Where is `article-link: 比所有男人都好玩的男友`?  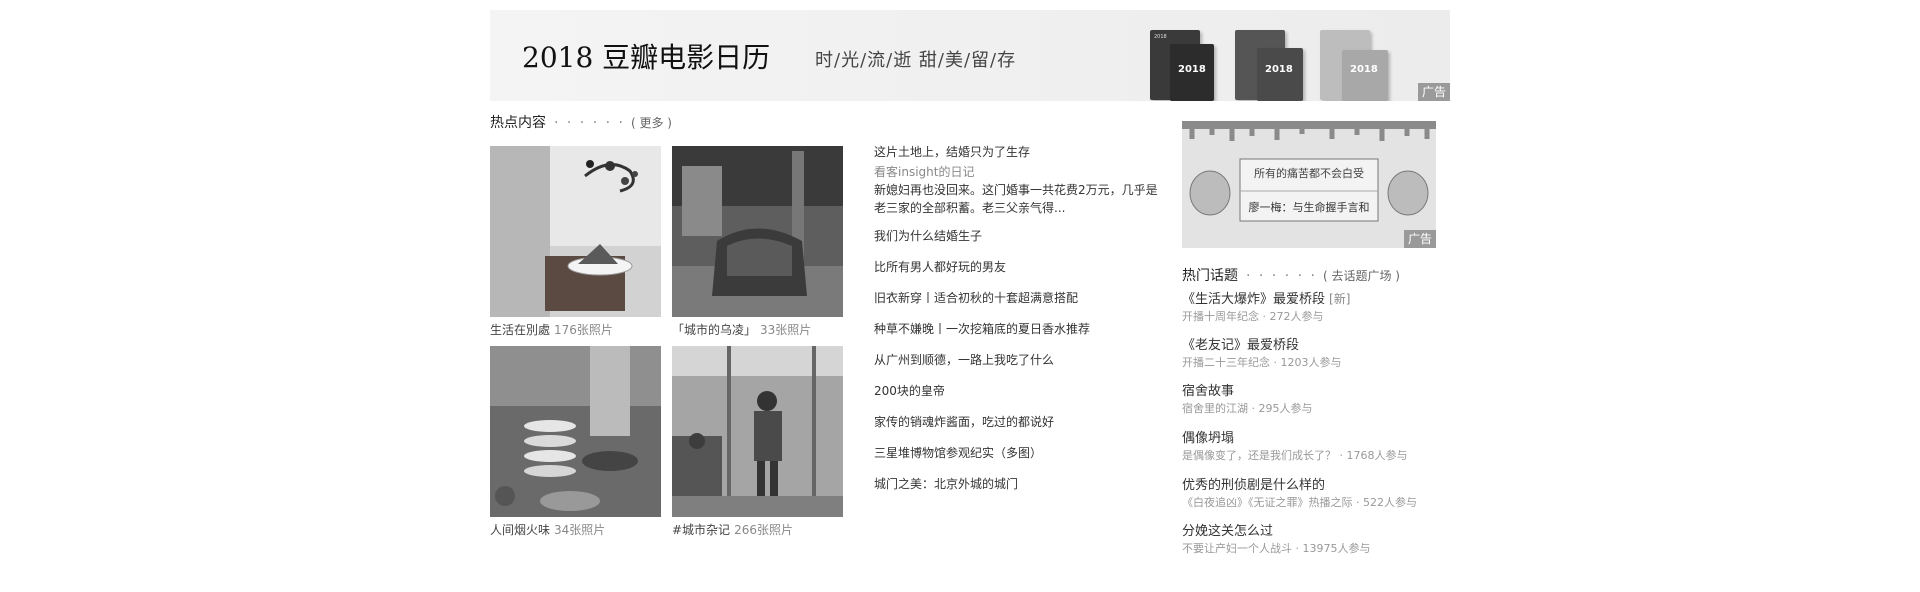 article-link: 比所有男人都好玩的男友 is located at coordinates (1019, 273).